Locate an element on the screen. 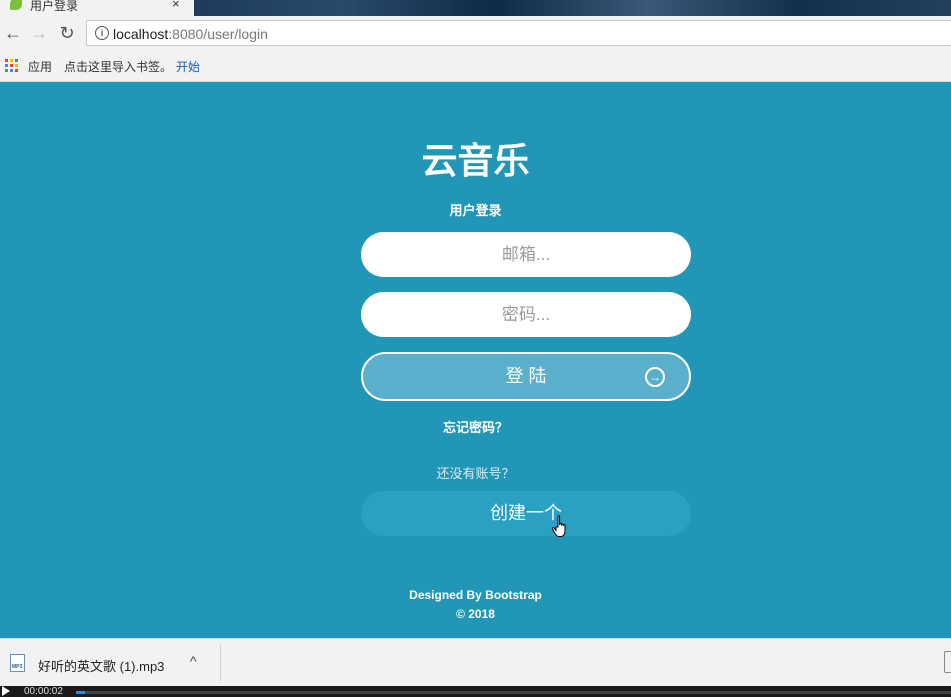  playback-time: 00:00:02 is located at coordinates (43, 691).